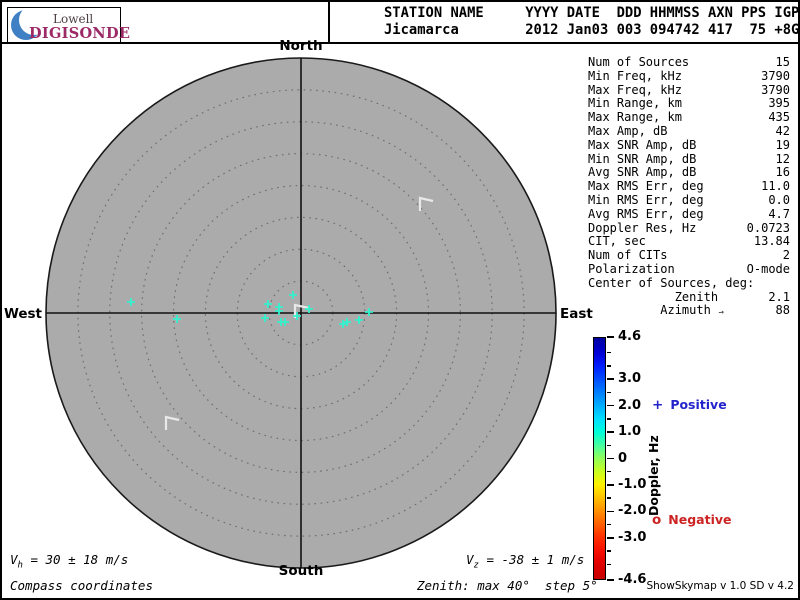  I want to click on vh-value: = 30 ± 18 m/s, so click(75, 559).